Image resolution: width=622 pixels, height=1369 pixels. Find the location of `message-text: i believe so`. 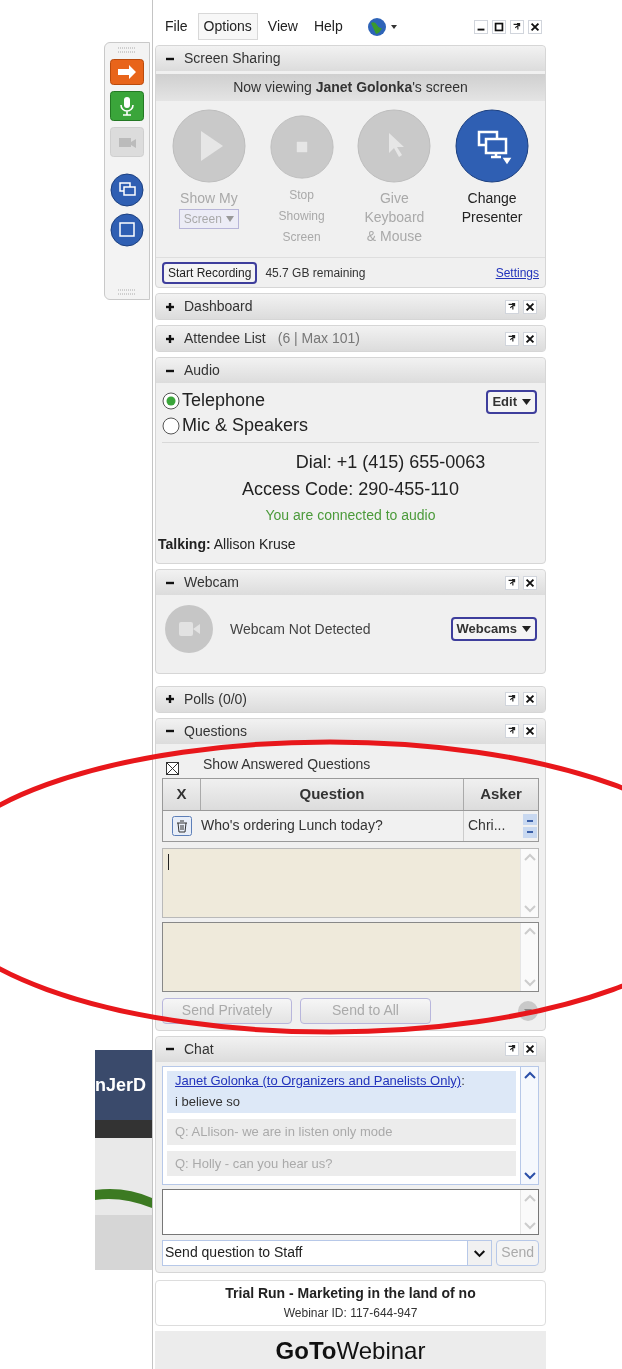

message-text: i believe so is located at coordinates (208, 1101).